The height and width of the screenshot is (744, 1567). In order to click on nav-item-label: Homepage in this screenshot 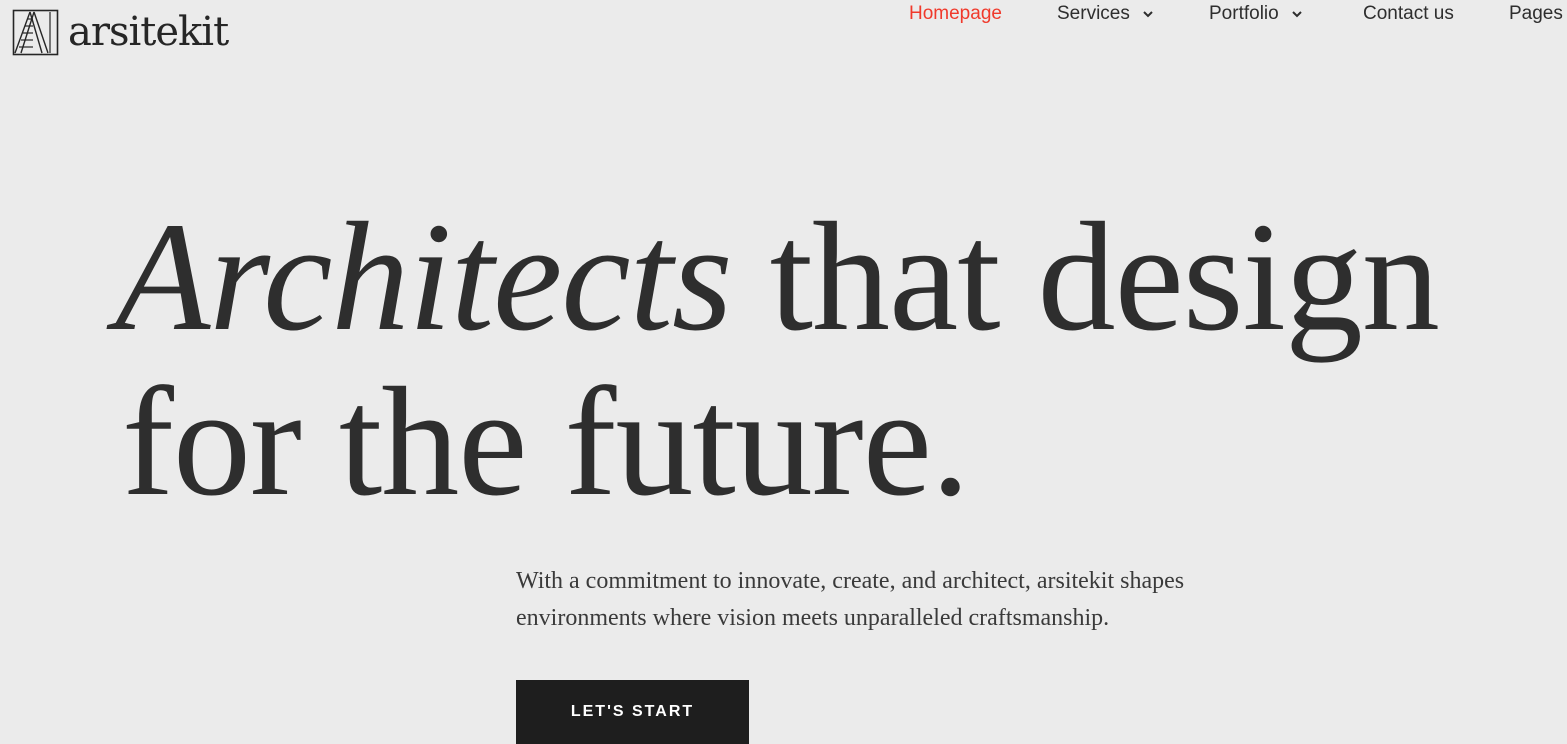, I will do `click(955, 13)`.